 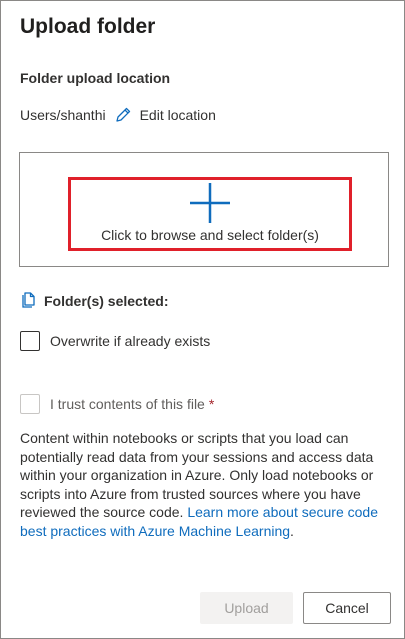 What do you see at coordinates (95, 78) in the screenshot?
I see `location-heading: Folder upload location` at bounding box center [95, 78].